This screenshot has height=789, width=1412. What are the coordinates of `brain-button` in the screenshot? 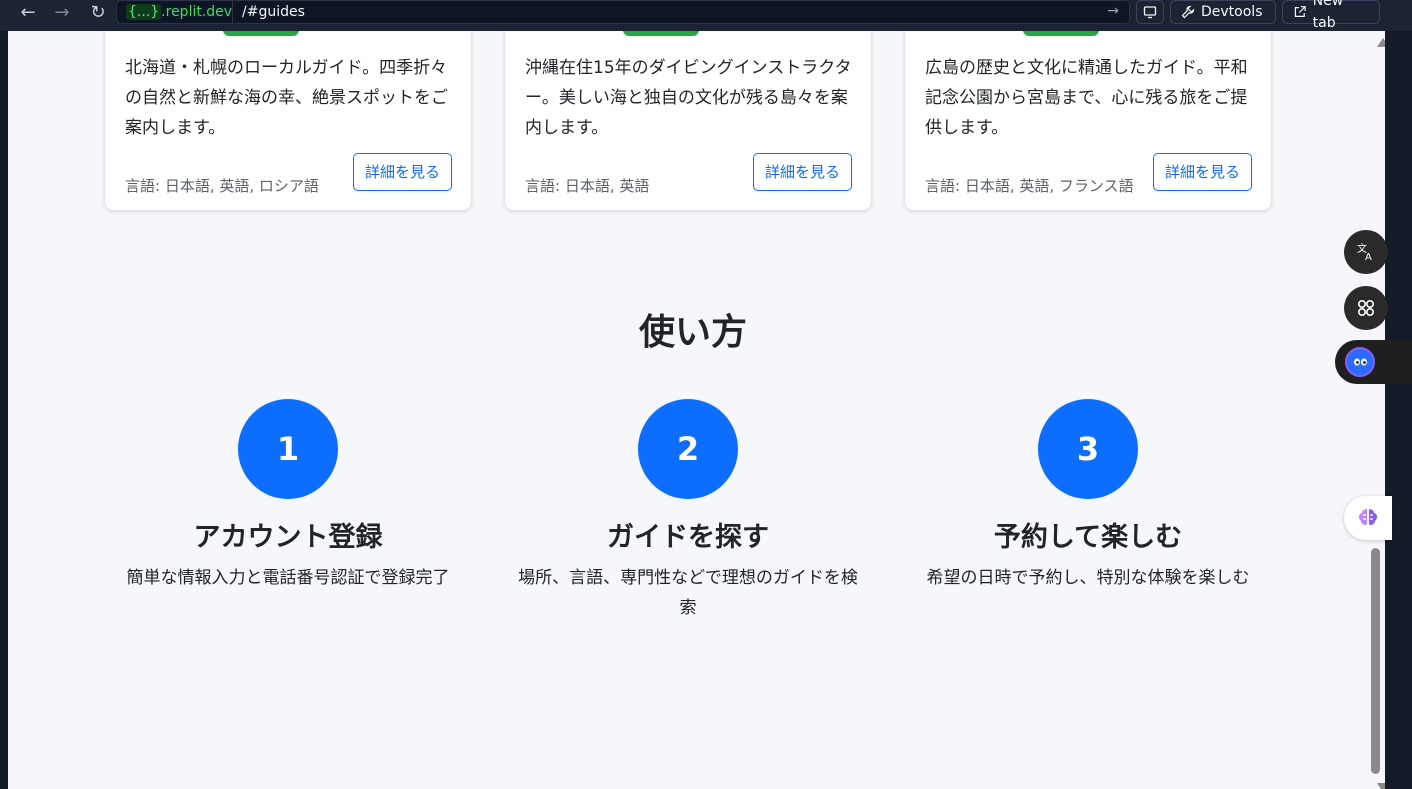 It's located at (1368, 518).